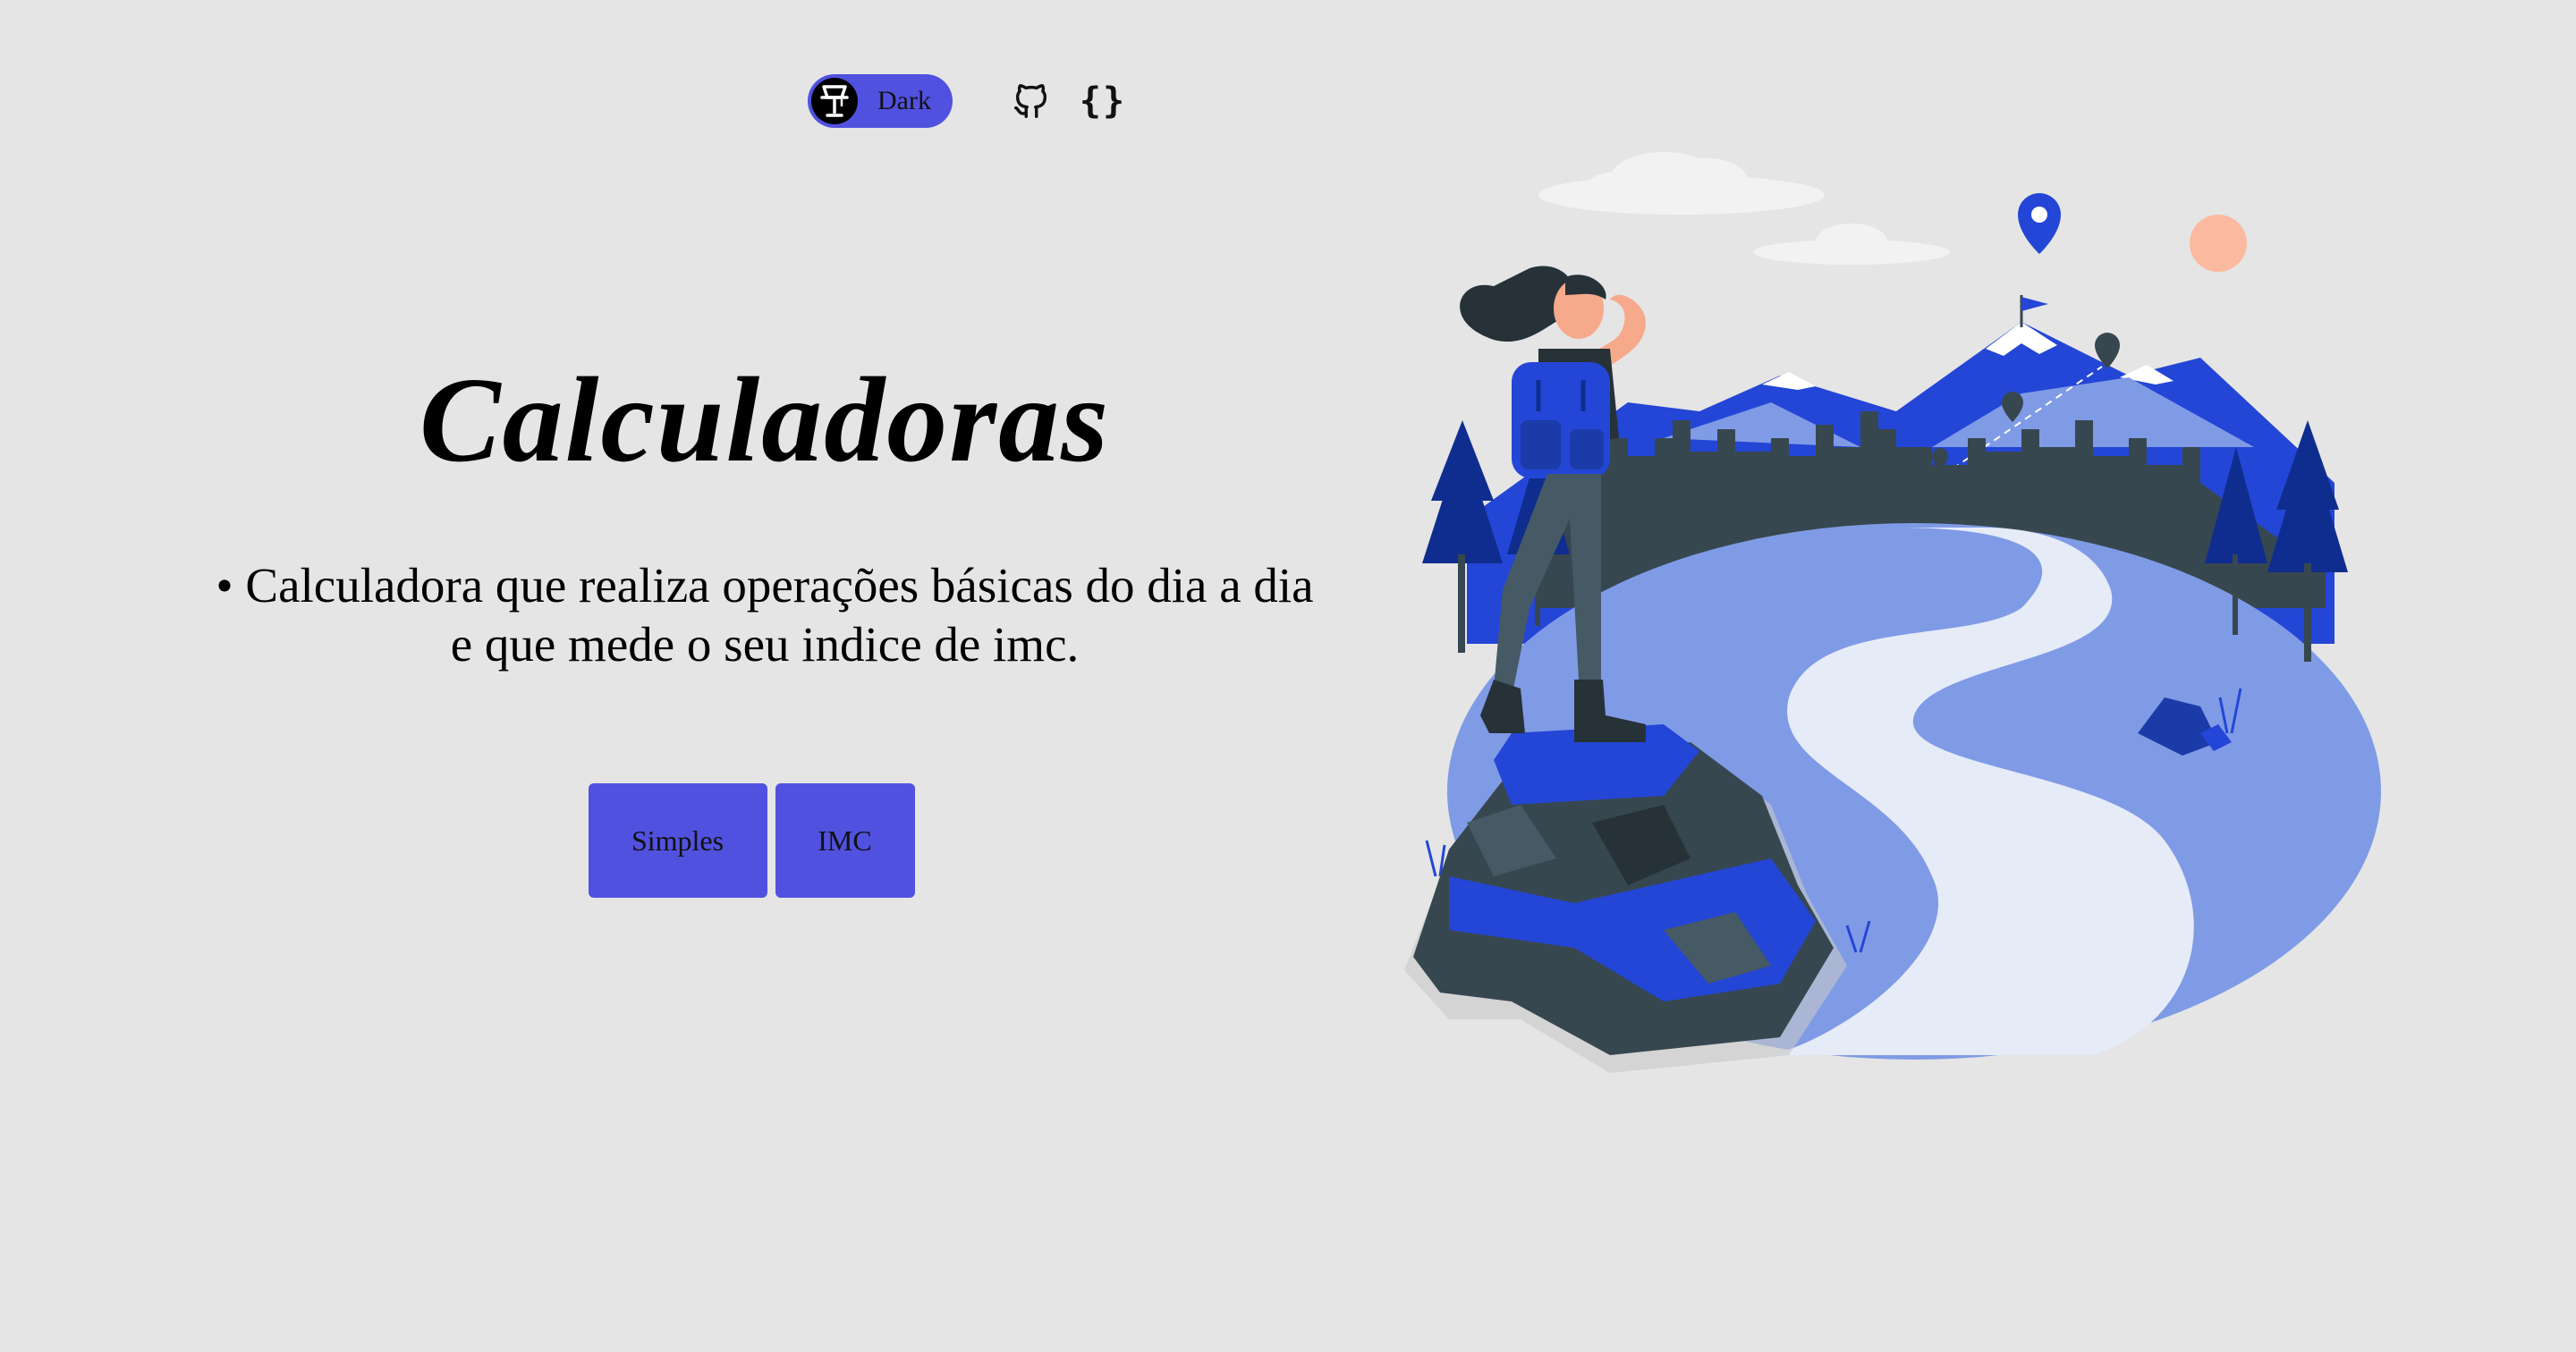  What do you see at coordinates (1744, 208) in the screenshot?
I see `cloud-icon` at bounding box center [1744, 208].